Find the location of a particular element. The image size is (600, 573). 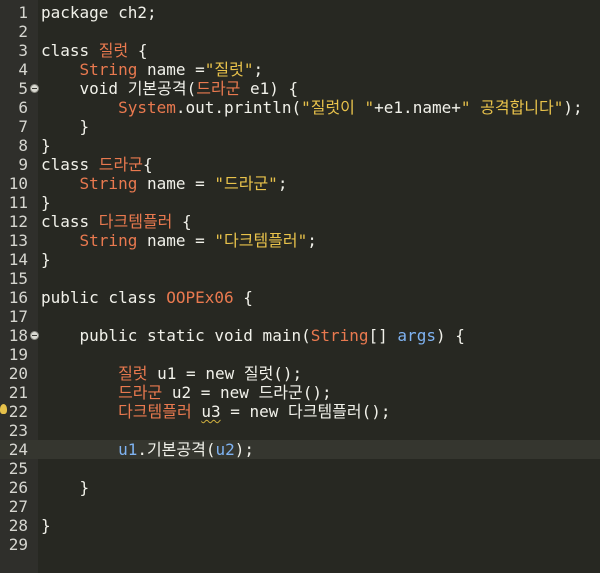

code-line: 22 다크템플러 u3 = new 다크템플러(); is located at coordinates (300, 411).